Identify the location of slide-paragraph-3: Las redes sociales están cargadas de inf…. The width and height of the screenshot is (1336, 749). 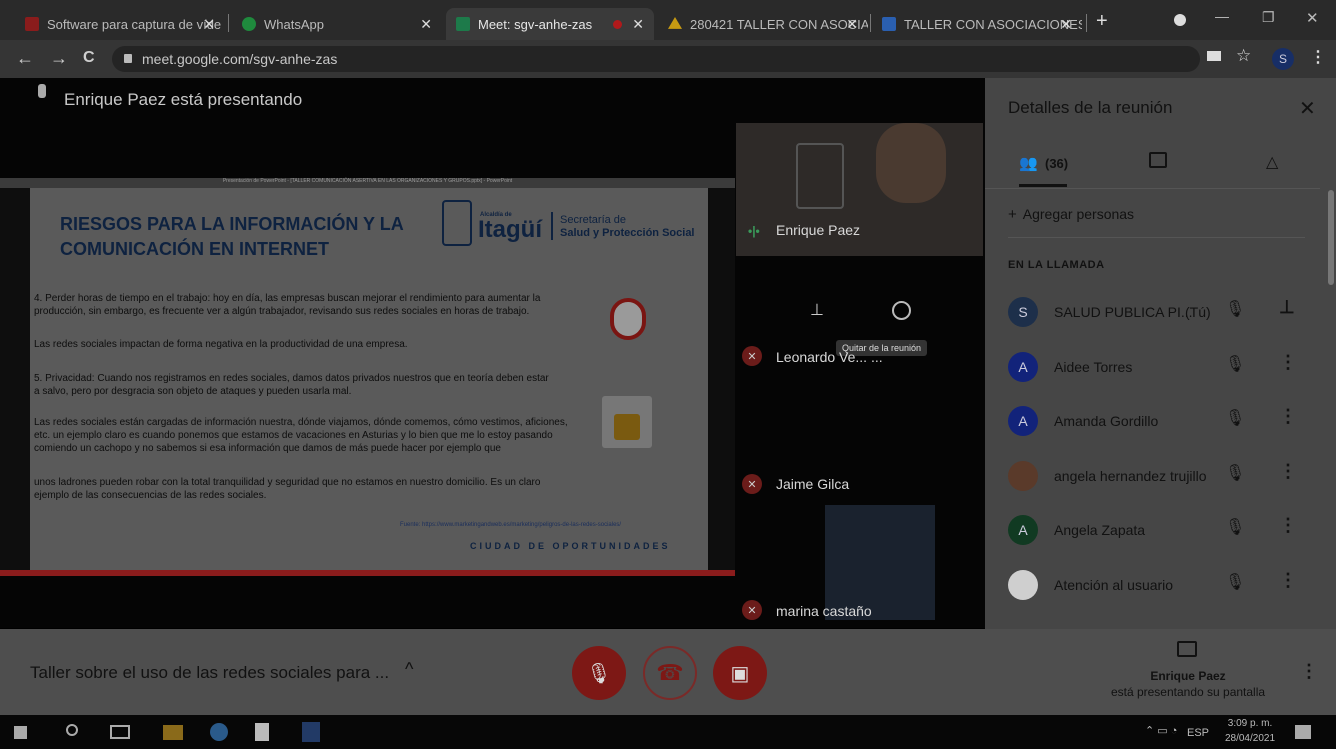
(301, 435).